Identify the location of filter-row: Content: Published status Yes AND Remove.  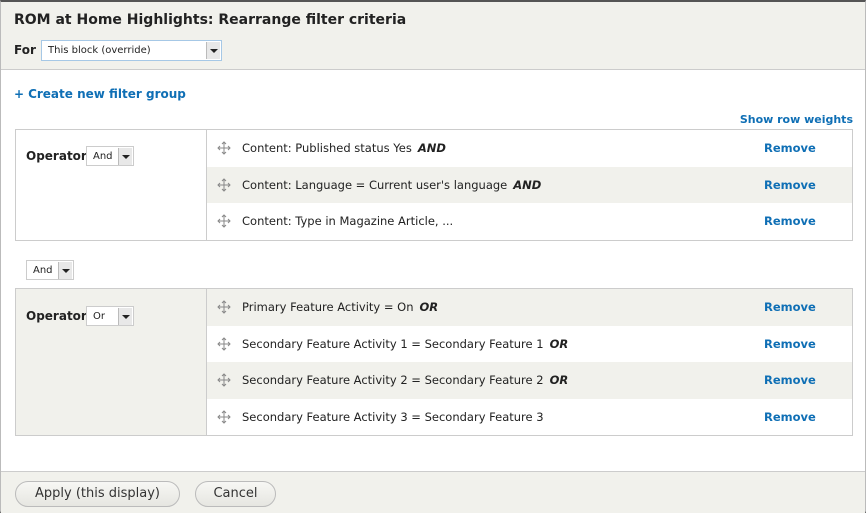
(529, 148).